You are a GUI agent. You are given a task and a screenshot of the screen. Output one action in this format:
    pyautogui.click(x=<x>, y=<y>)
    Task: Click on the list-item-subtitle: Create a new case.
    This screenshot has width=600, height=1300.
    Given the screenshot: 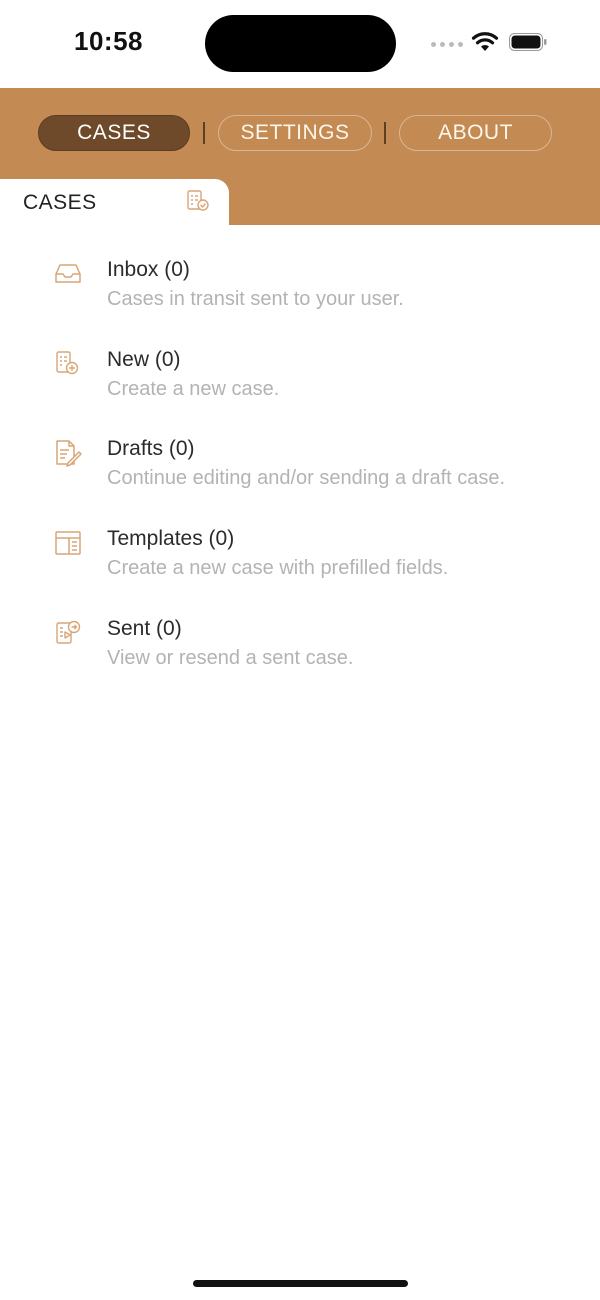 What is the action you would take?
    pyautogui.click(x=193, y=389)
    